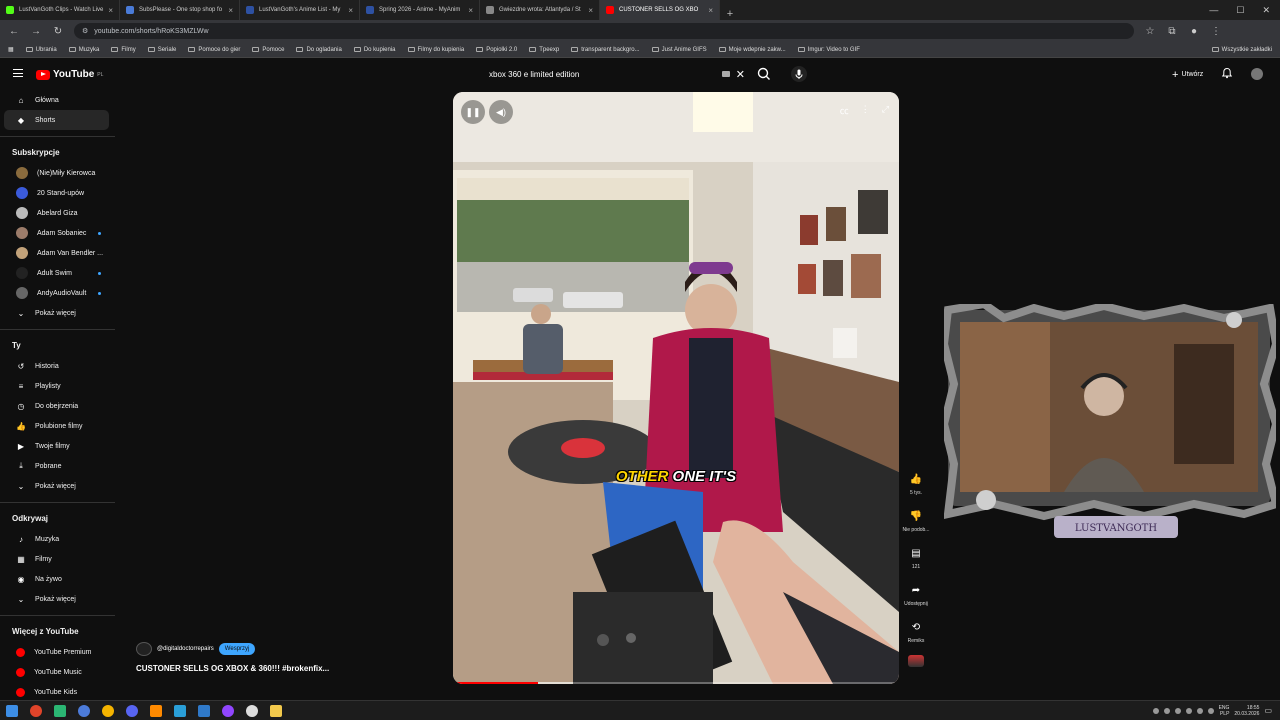  I want to click on reload-icon: ↻, so click(58, 31).